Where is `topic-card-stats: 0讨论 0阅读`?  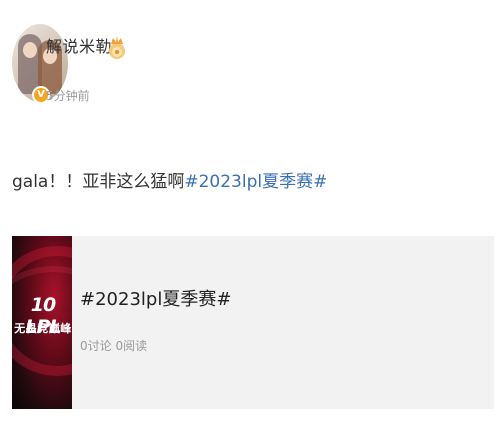 topic-card-stats: 0讨论 0阅读 is located at coordinates (114, 346).